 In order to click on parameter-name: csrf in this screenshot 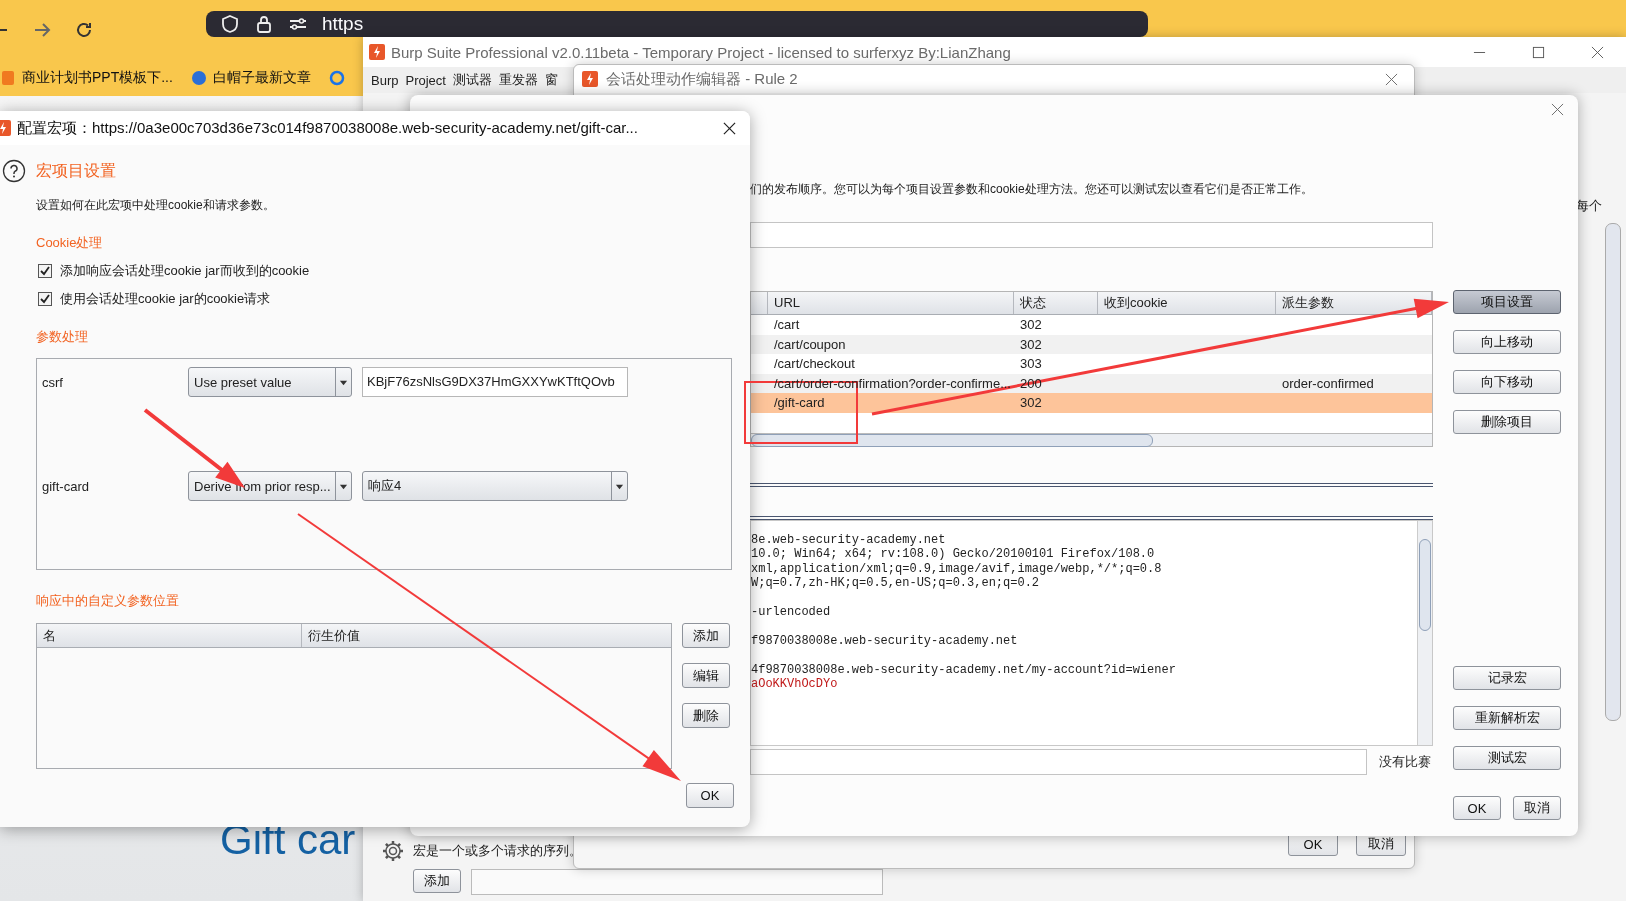, I will do `click(52, 382)`.